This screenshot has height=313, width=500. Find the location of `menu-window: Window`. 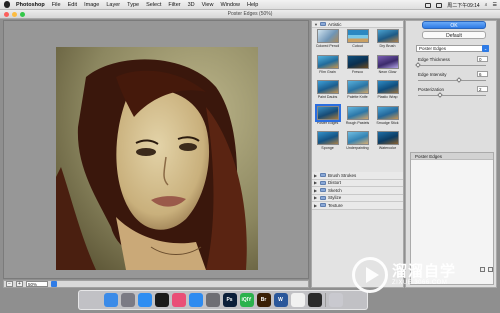

menu-window: Window is located at coordinates (230, 5).